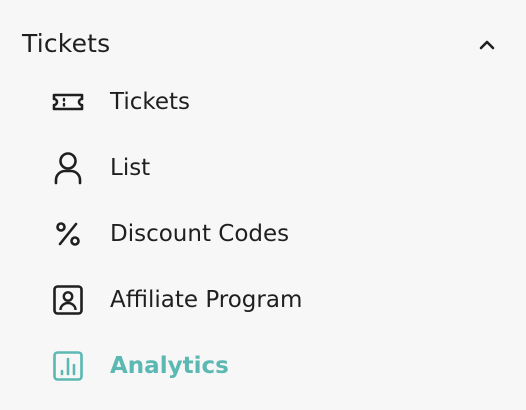  Describe the element at coordinates (68, 102) in the screenshot. I see `ticket-icon` at that location.